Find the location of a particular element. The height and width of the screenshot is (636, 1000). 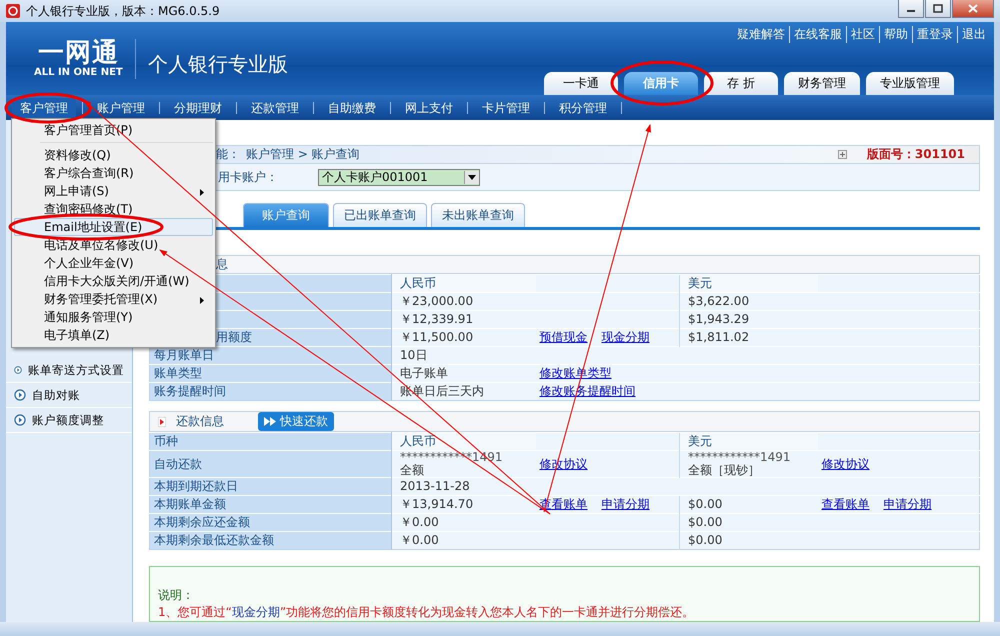

menu-item: 卡片管理 is located at coordinates (506, 108).